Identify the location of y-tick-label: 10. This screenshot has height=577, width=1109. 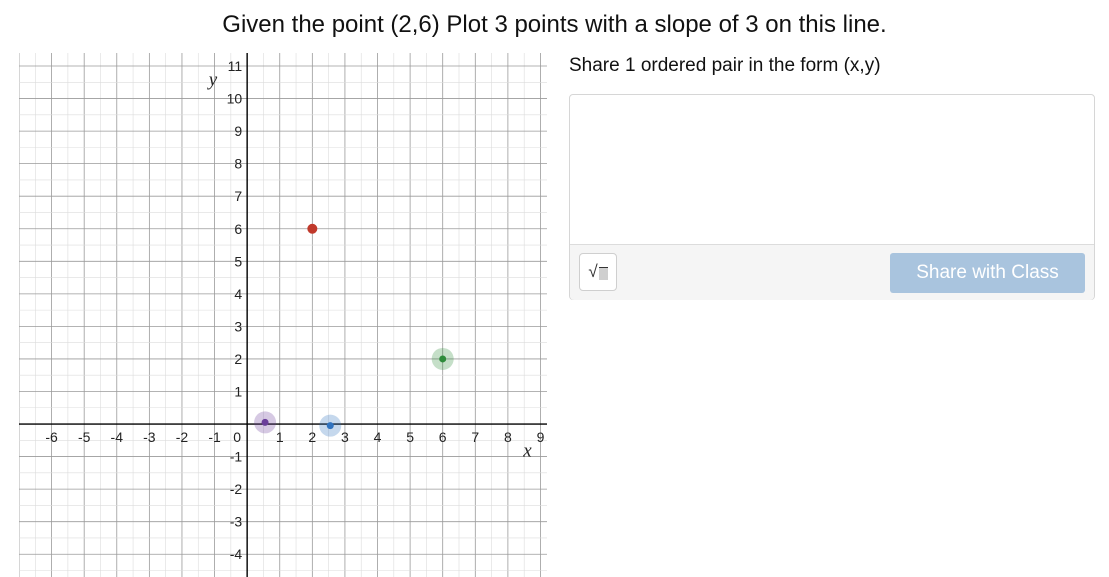
(235, 99).